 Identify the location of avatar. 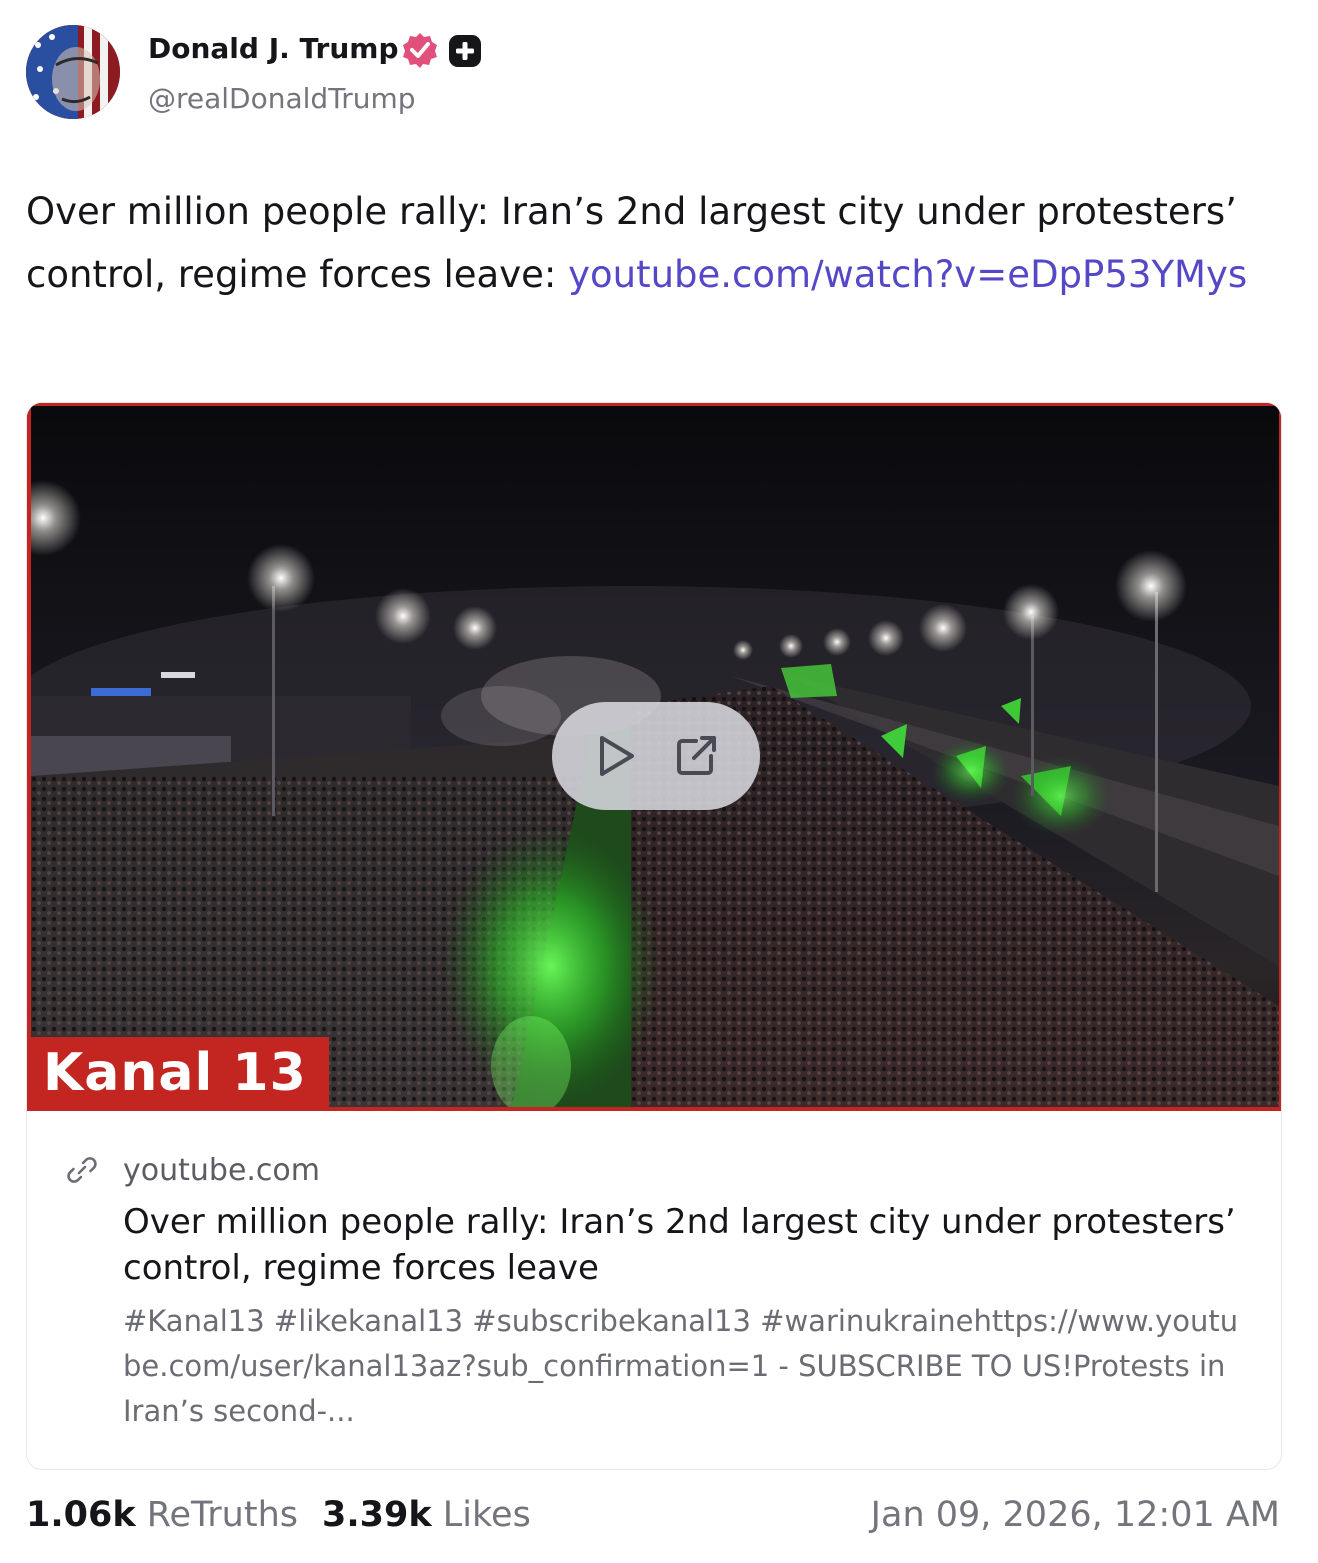
(73, 72).